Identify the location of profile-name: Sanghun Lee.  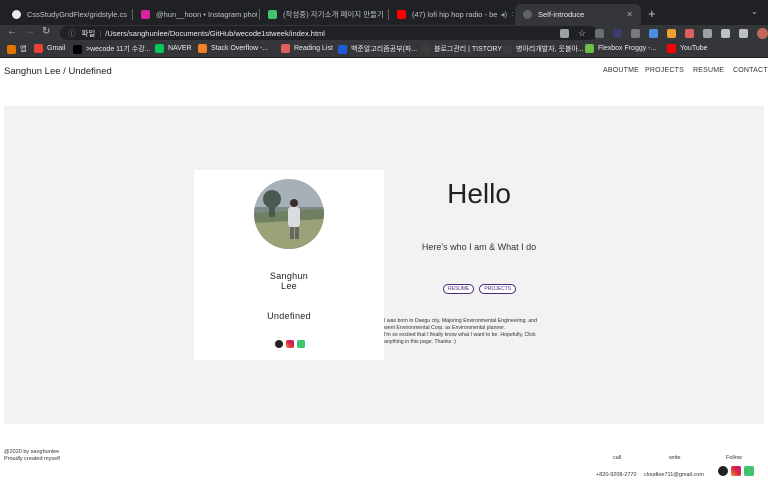
(289, 281).